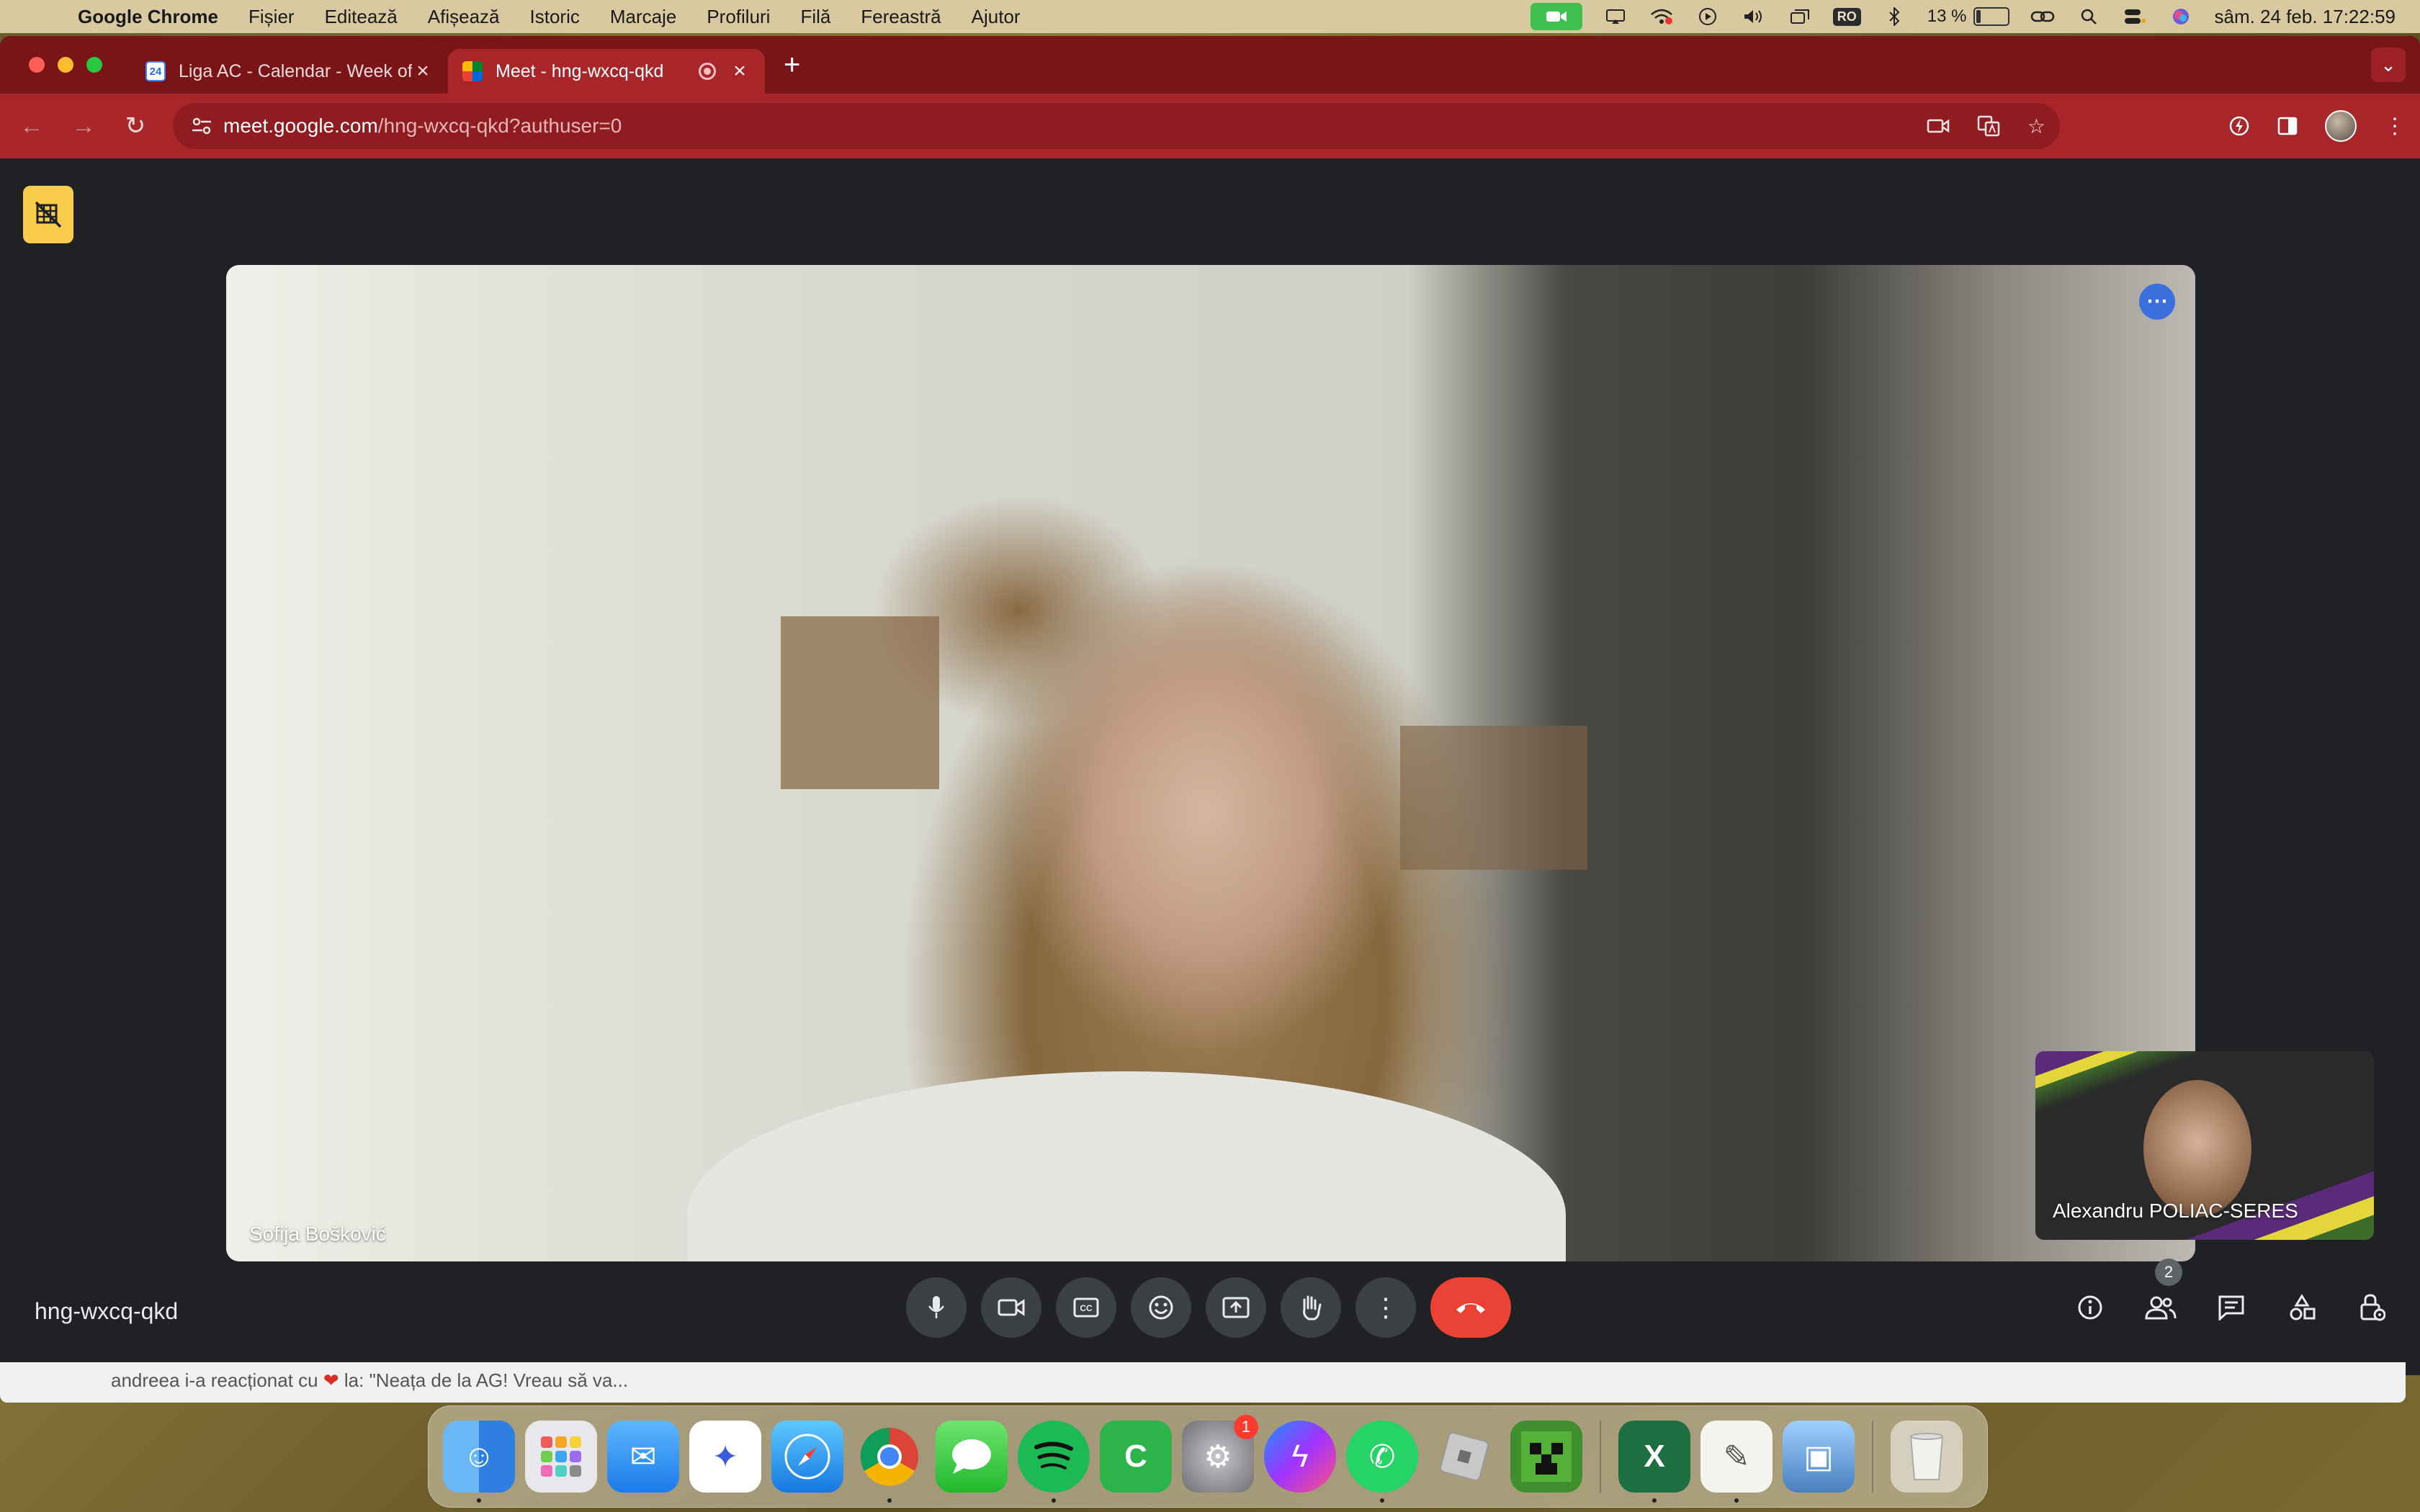  Describe the element at coordinates (32, 126) in the screenshot. I see `back-button: ←` at that location.